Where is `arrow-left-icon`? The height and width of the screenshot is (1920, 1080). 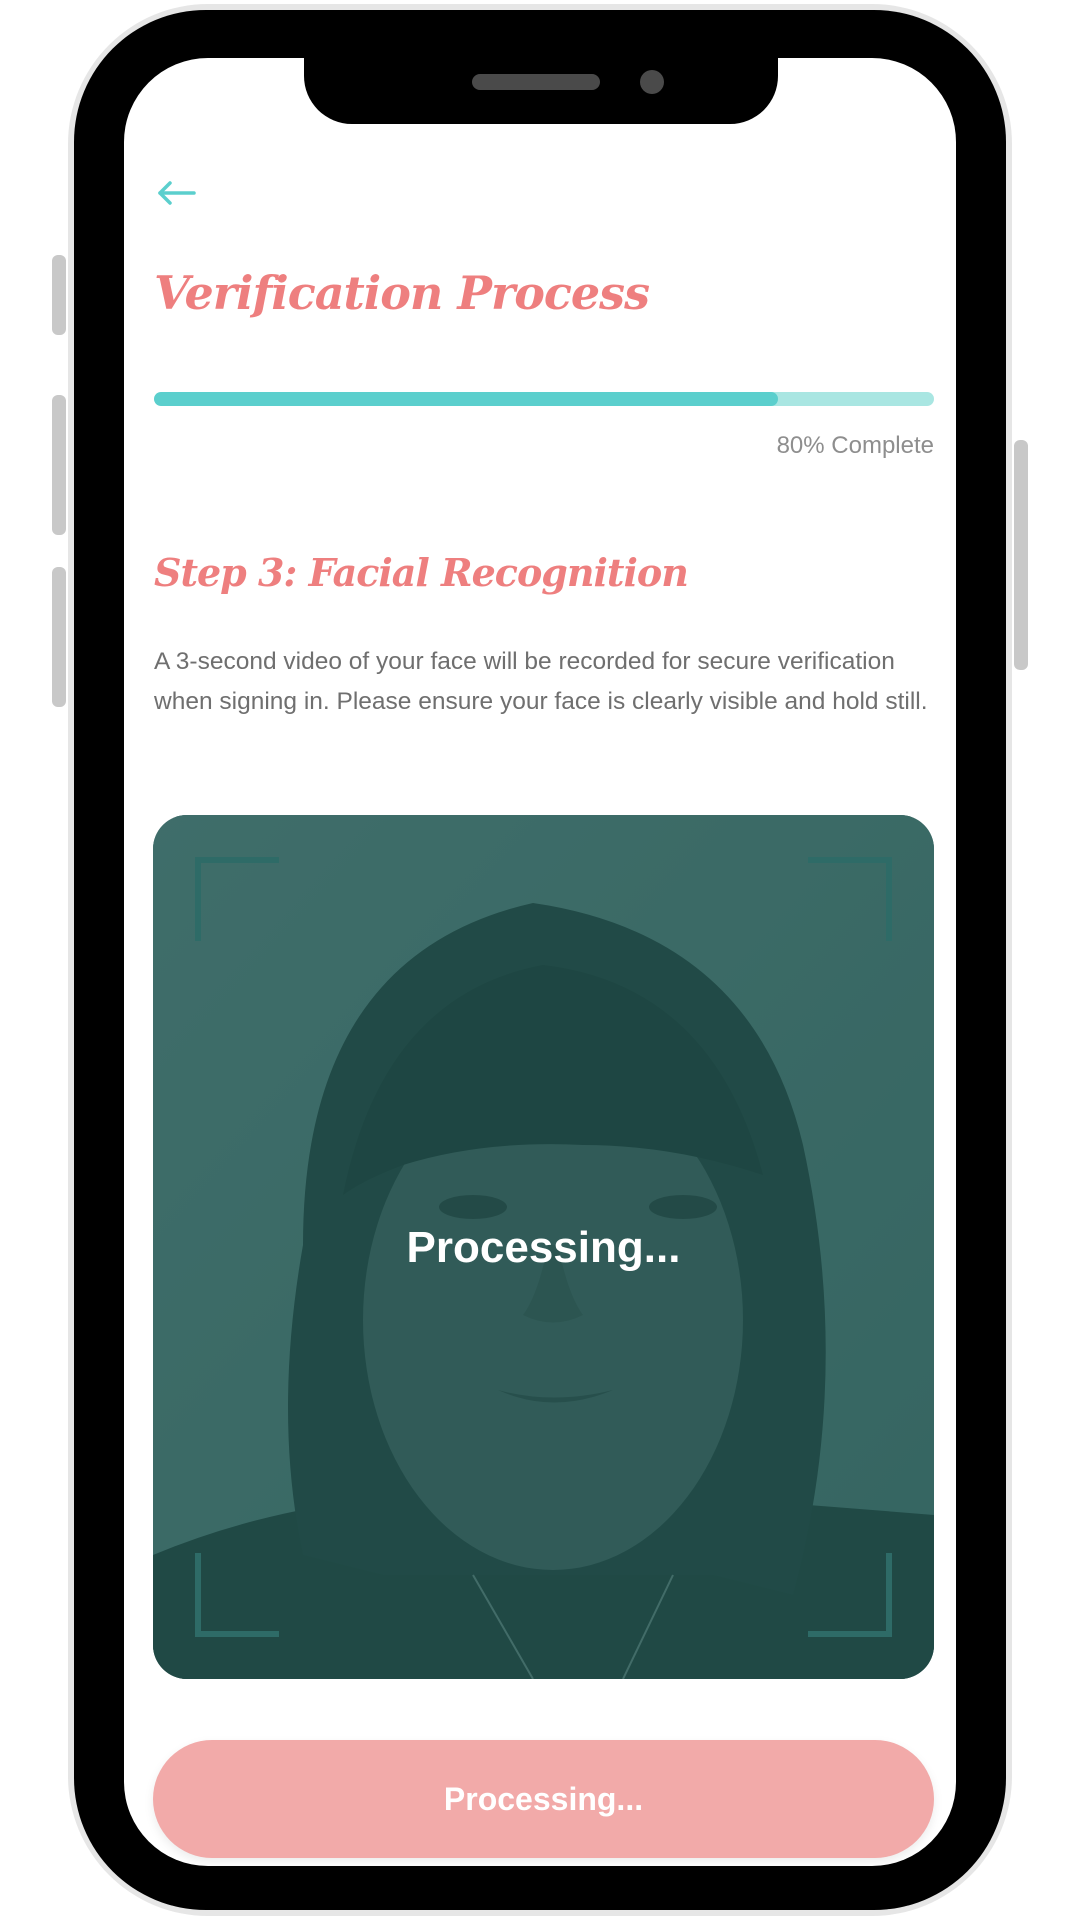
arrow-left-icon is located at coordinates (177, 193).